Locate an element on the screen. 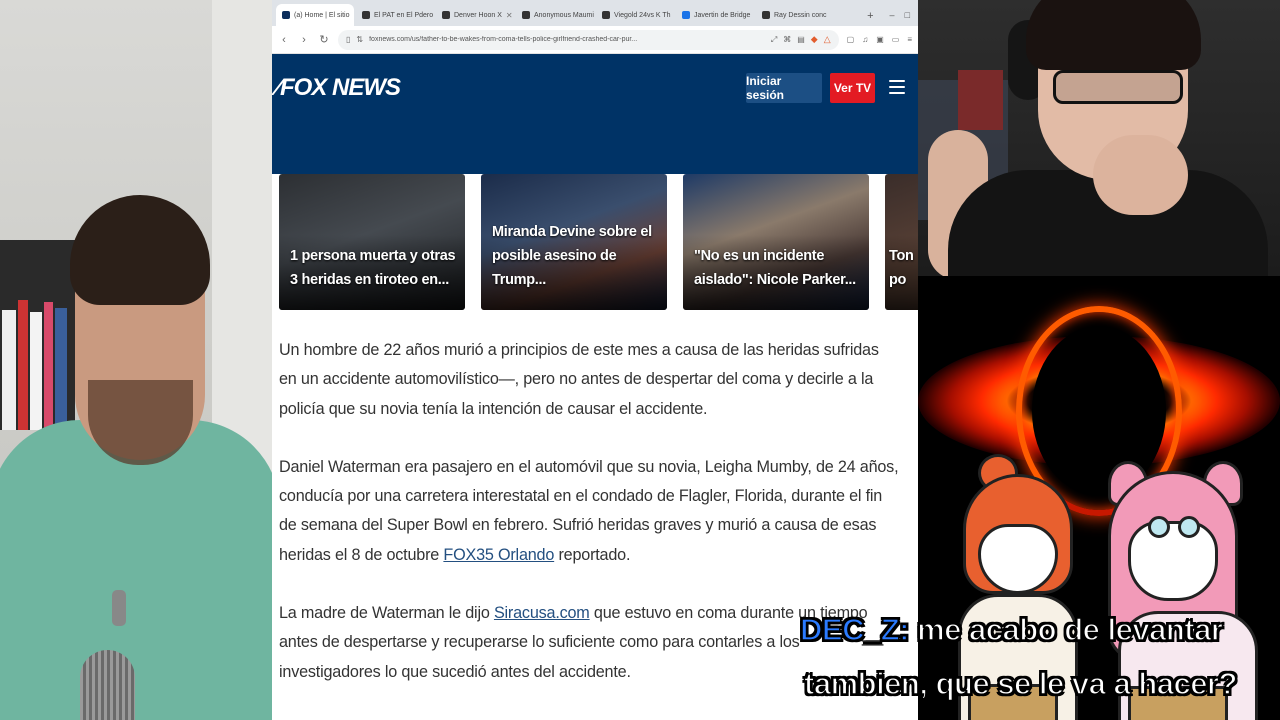 Image resolution: width=1280 pixels, height=720 pixels. watch-tv-button: Ver TV is located at coordinates (852, 88).